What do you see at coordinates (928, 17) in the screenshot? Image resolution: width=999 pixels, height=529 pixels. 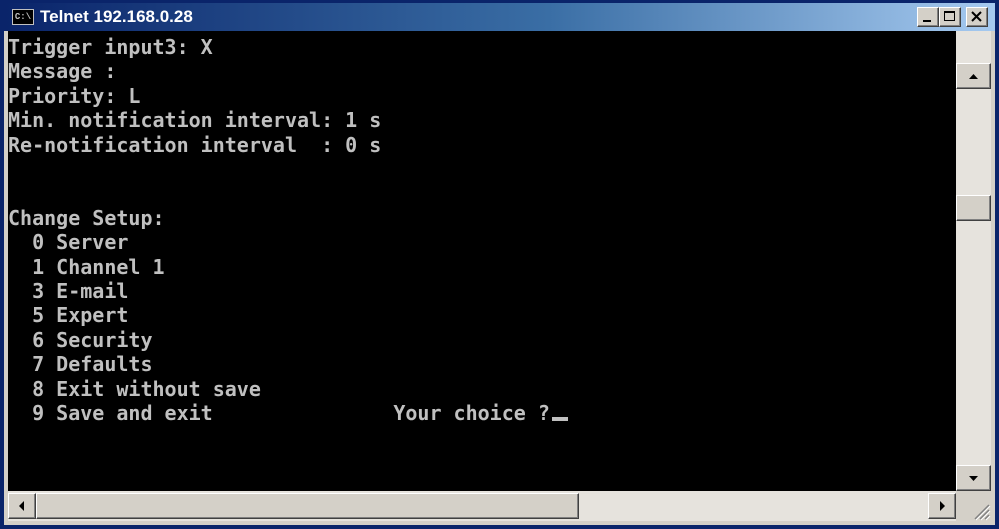 I see `minimize-button` at bounding box center [928, 17].